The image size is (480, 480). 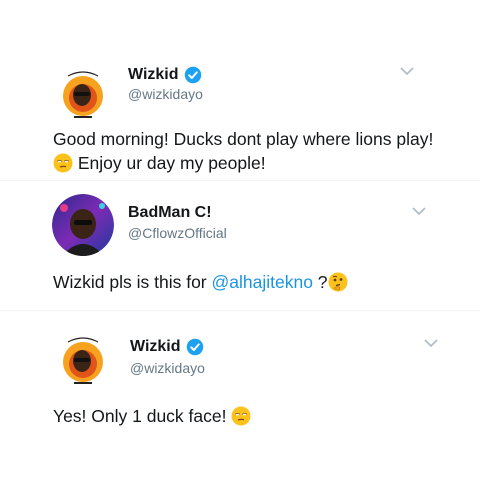 I want to click on tweet-text-line2: Enjoy ur day my people!, so click(x=171, y=163).